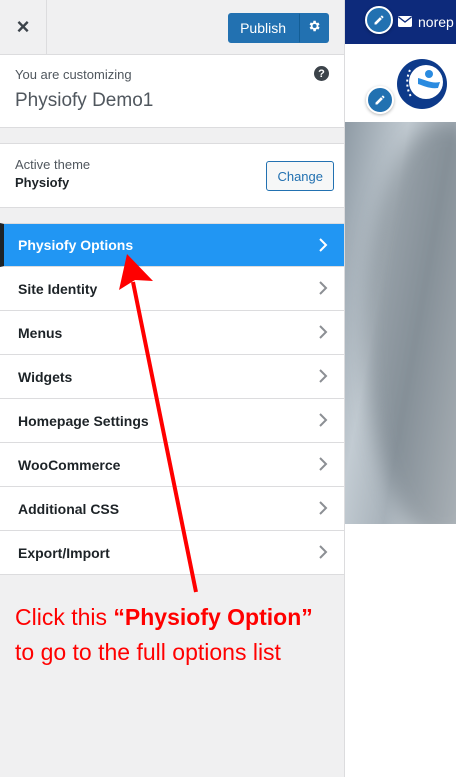 Image resolution: width=456 pixels, height=777 pixels. I want to click on menu-item-label: Additional CSS, so click(69, 508).